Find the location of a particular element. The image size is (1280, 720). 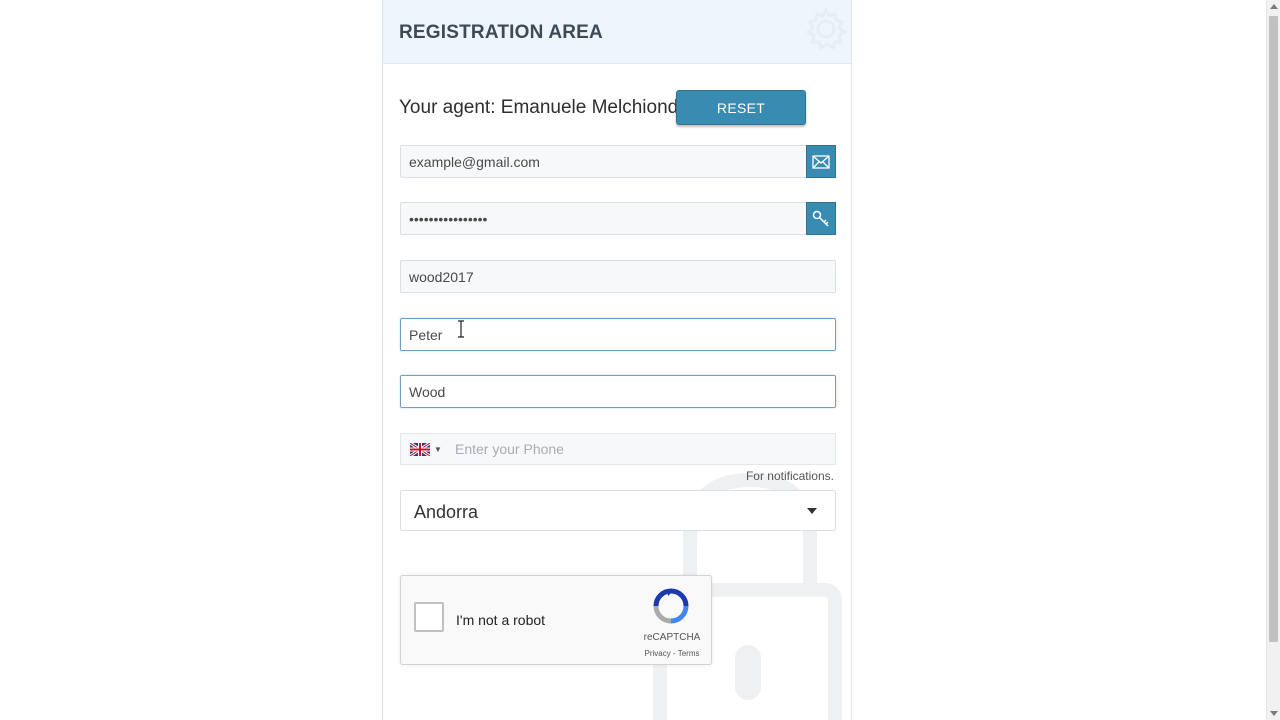

password-field-wrapper is located at coordinates (618, 218).